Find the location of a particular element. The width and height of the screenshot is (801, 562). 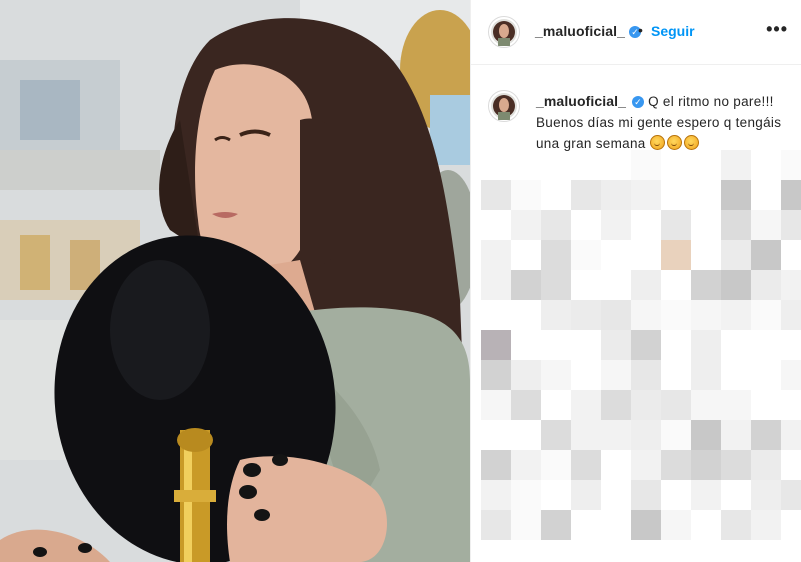

post-header: _maluoficial_ ✓ • Seguir ••• is located at coordinates (636, 32).